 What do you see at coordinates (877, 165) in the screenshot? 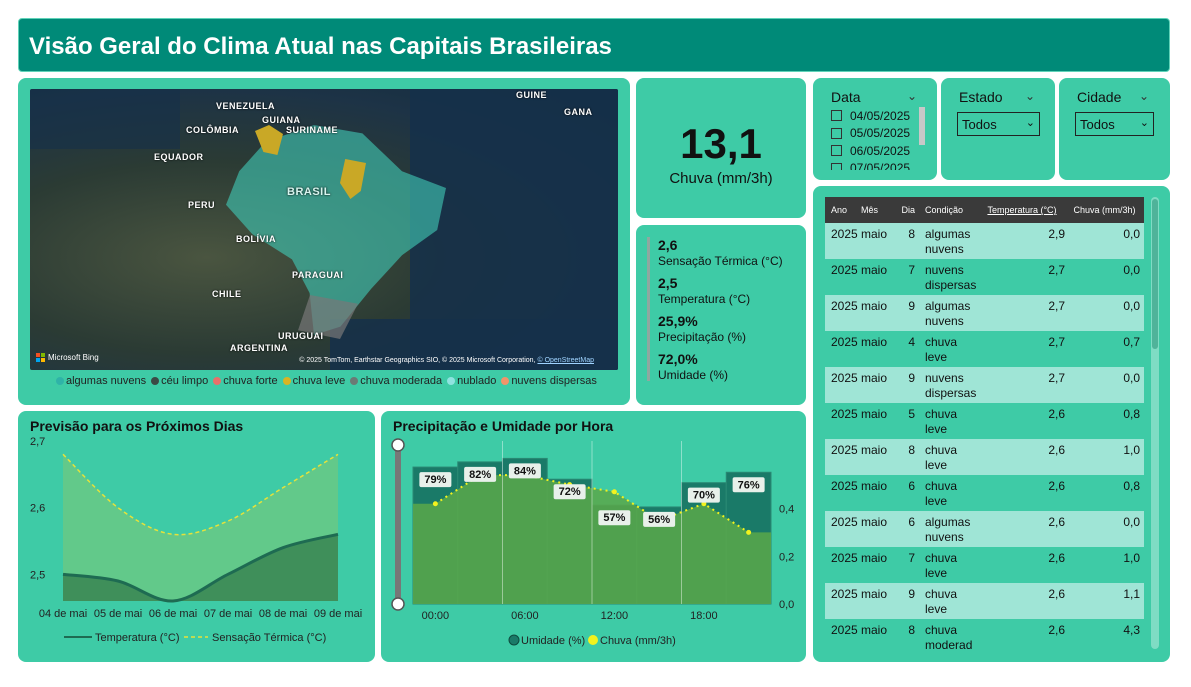
I see `date-option: 07/05/2025` at bounding box center [877, 165].